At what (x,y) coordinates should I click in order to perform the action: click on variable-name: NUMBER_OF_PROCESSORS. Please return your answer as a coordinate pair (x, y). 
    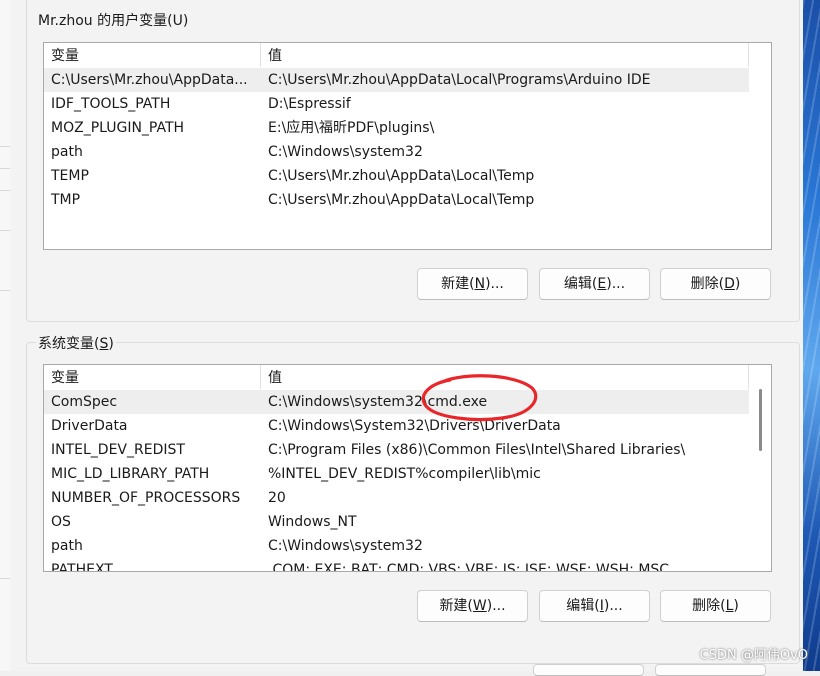
    Looking at the image, I should click on (146, 498).